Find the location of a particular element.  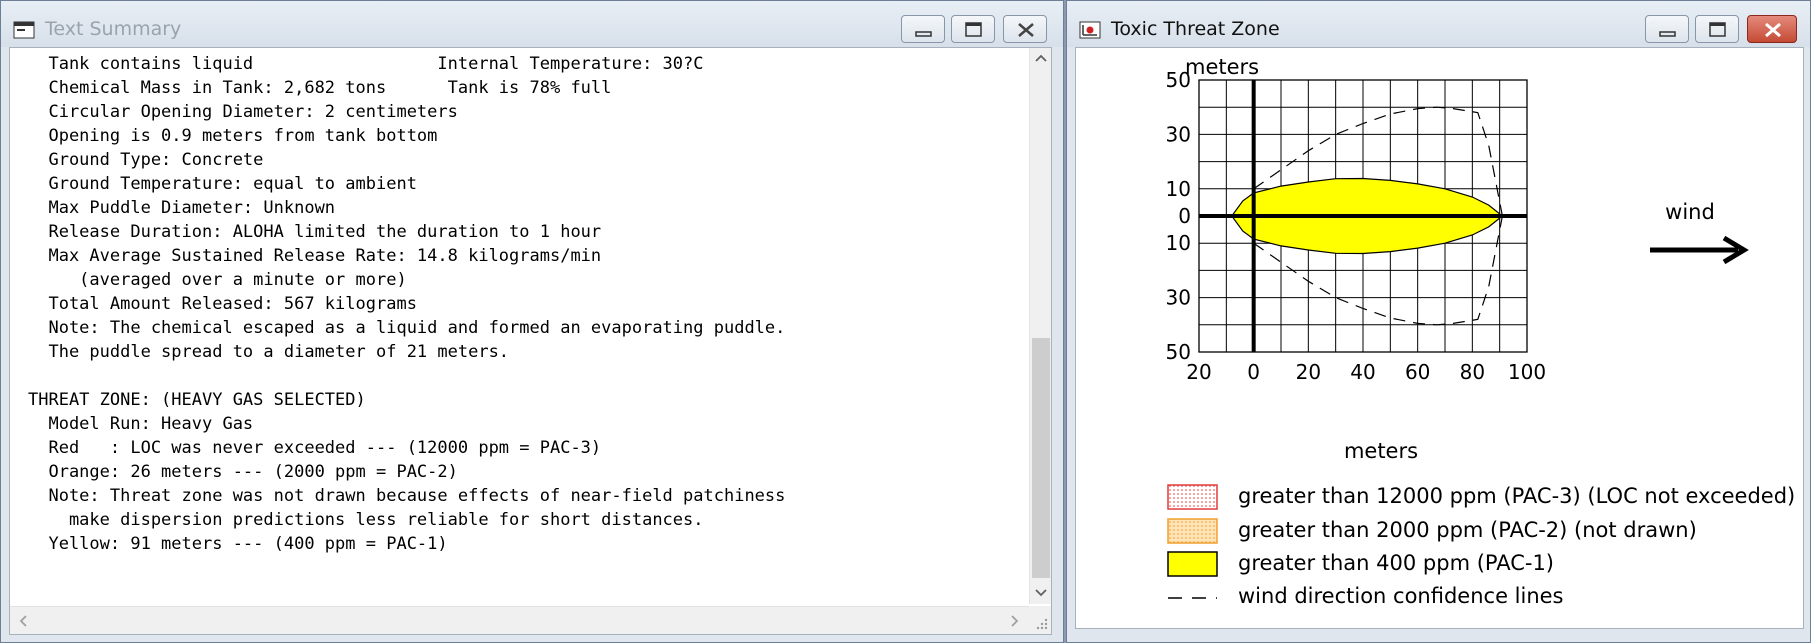

resize-grip-icon is located at coordinates (1042, 624).